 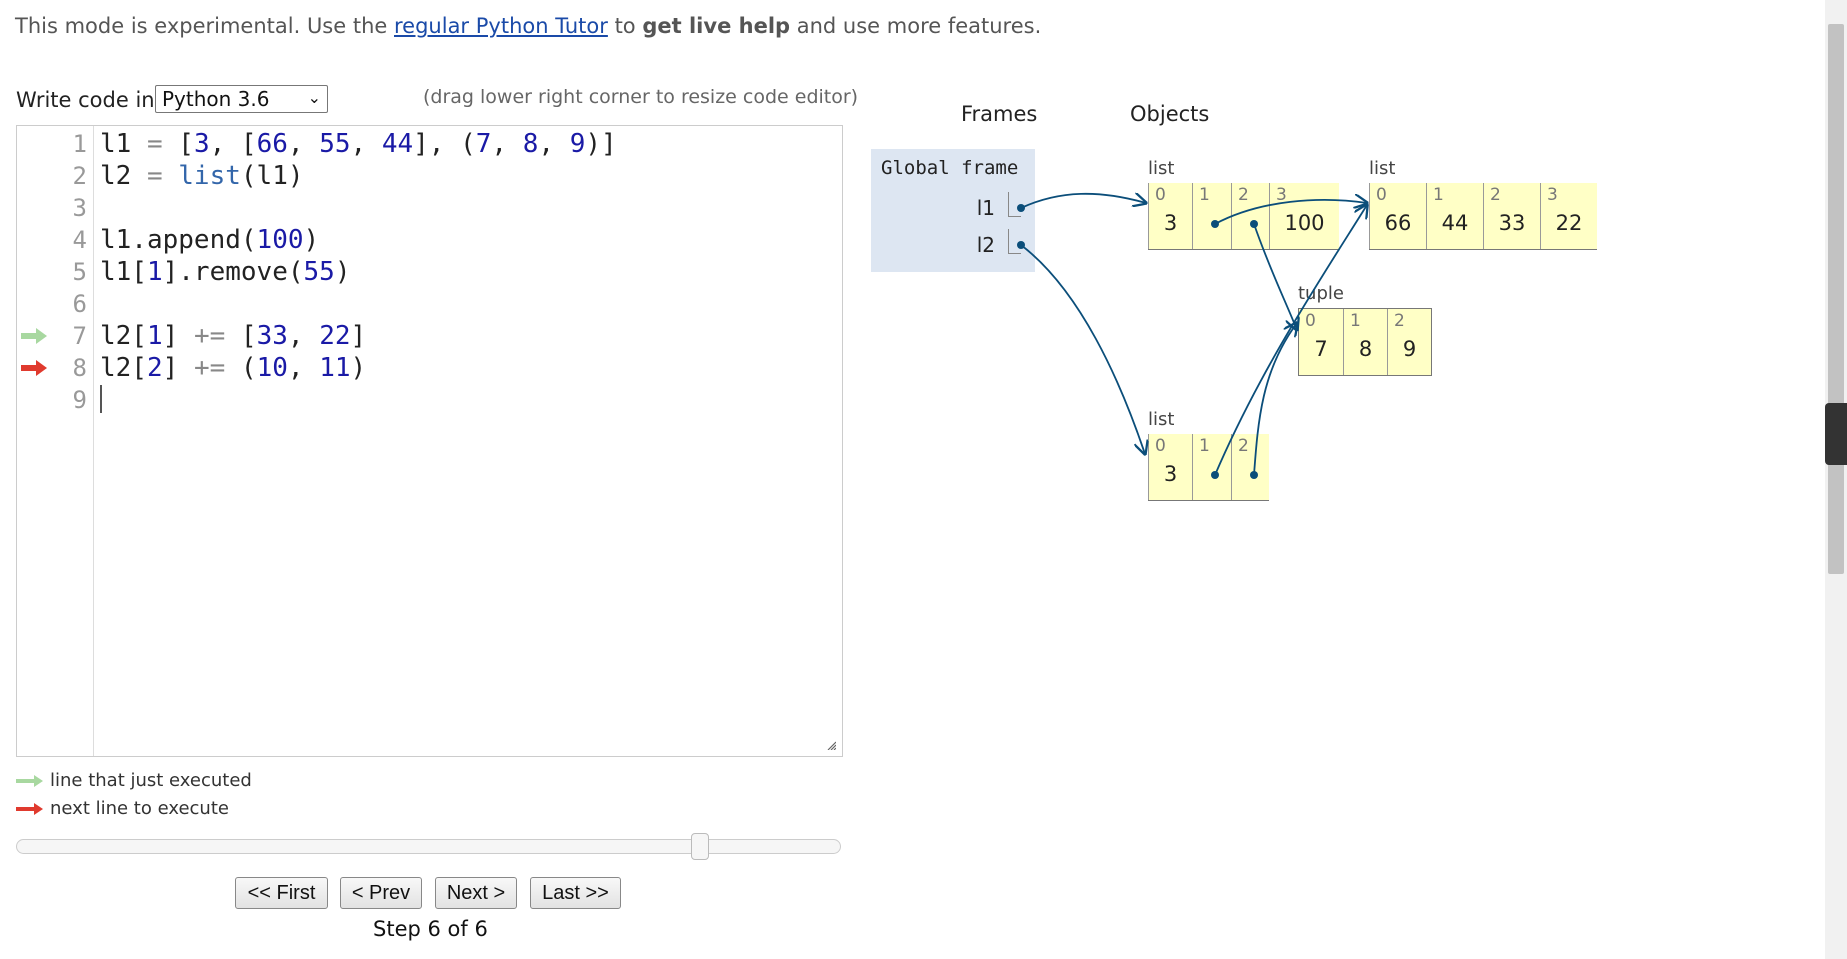 I want to click on list-l1-cell: 2, so click(x=1250, y=216).